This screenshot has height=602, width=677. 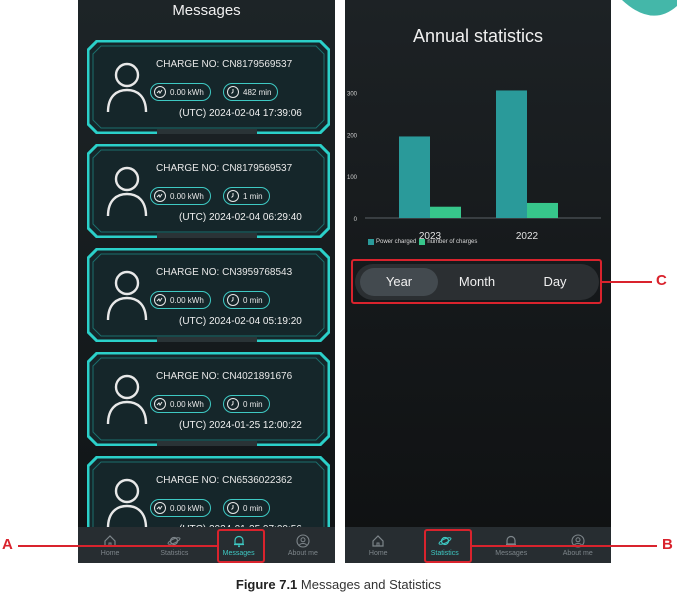 I want to click on figure-caption: Figure 7.1 Messages and Statistics, so click(x=338, y=584).